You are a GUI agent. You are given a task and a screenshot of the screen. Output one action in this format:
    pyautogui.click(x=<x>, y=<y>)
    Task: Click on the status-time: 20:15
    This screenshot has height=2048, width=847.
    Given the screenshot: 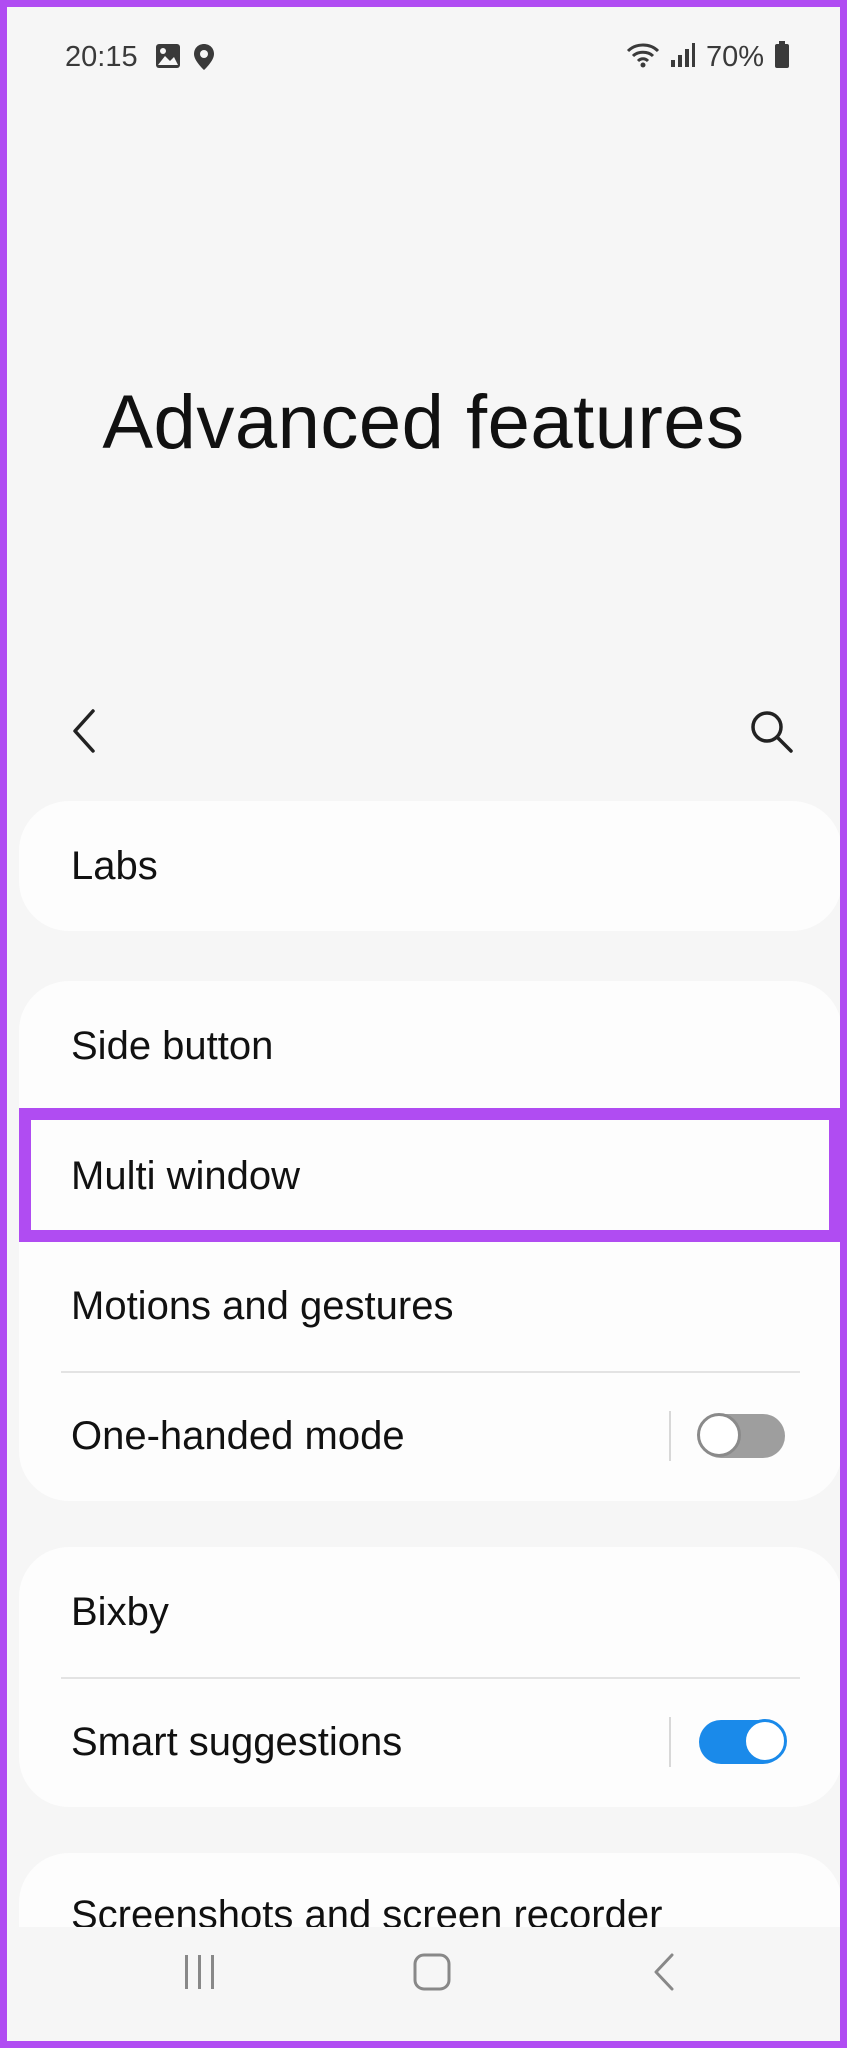 What is the action you would take?
    pyautogui.click(x=101, y=57)
    